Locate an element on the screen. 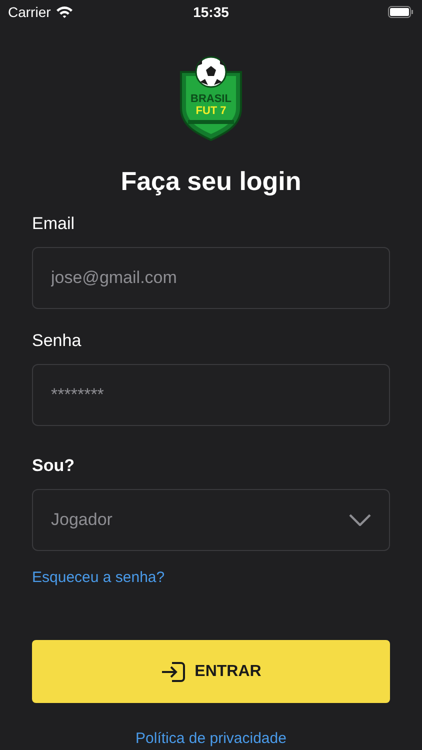  wifi-icon is located at coordinates (64, 12).